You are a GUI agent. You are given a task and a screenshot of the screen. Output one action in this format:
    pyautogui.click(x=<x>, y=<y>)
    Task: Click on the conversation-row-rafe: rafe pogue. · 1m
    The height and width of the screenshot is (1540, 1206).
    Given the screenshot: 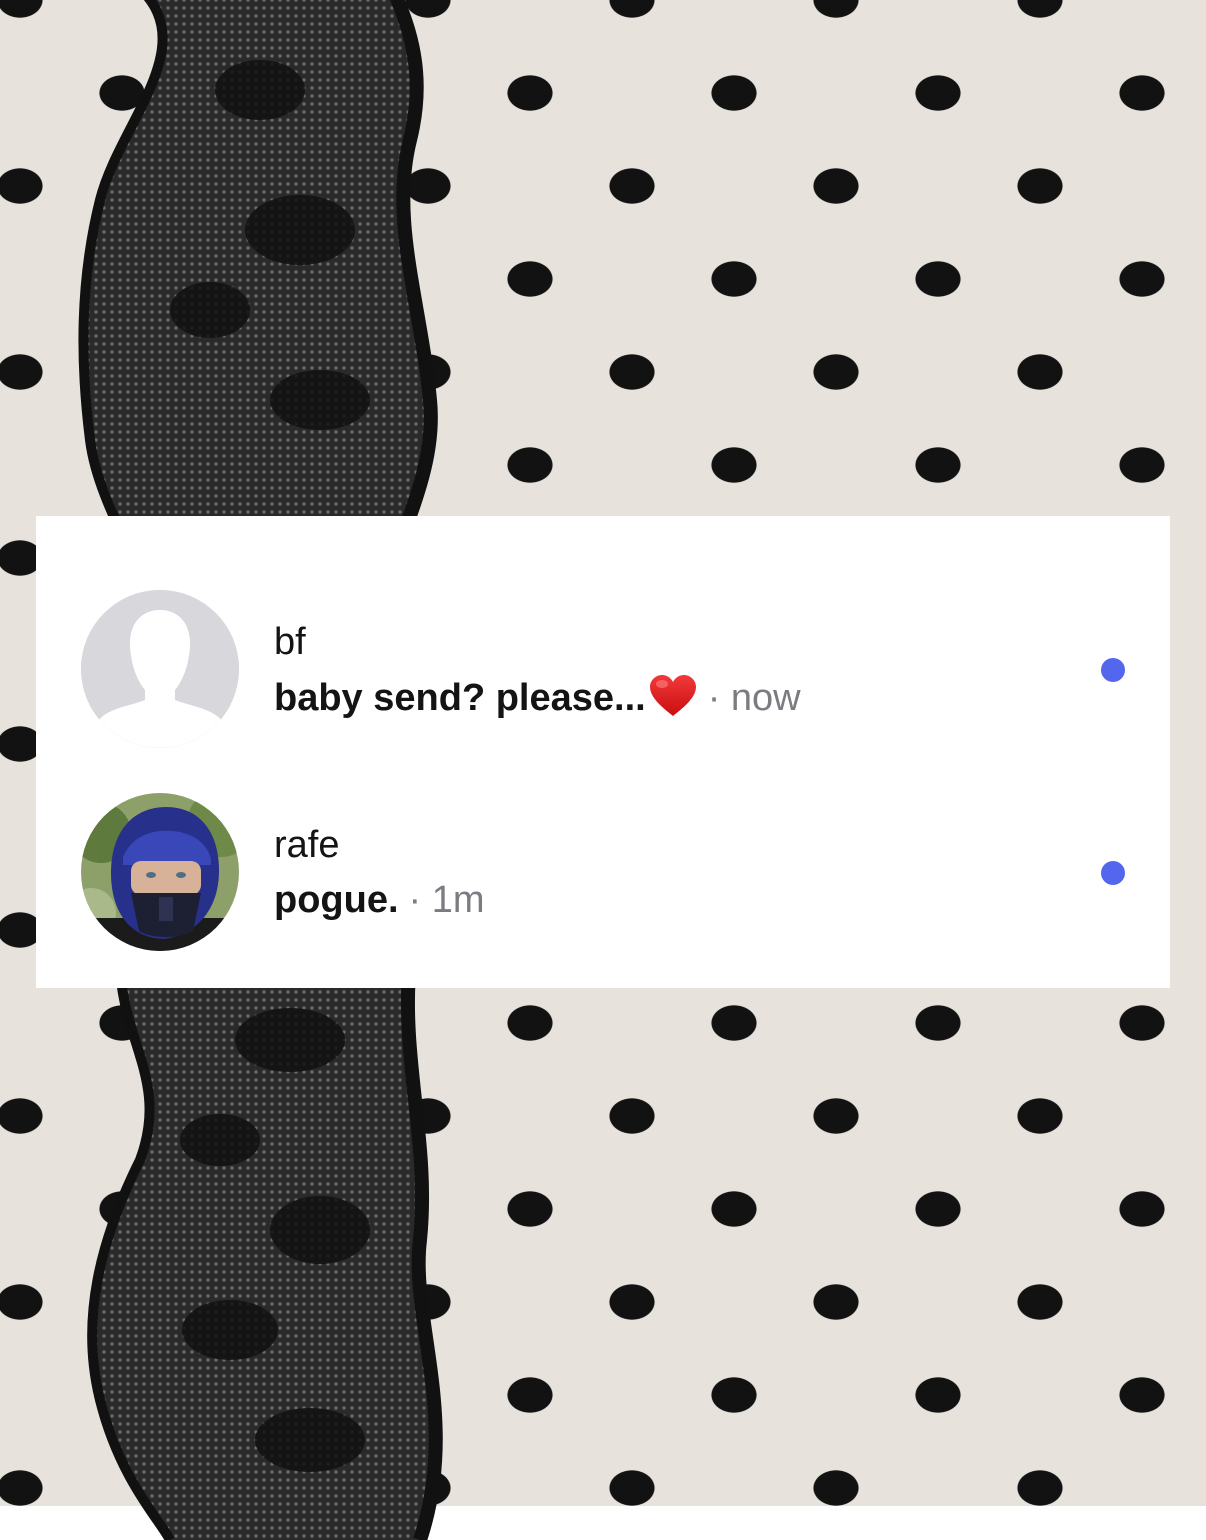 What is the action you would take?
    pyautogui.click(x=603, y=873)
    